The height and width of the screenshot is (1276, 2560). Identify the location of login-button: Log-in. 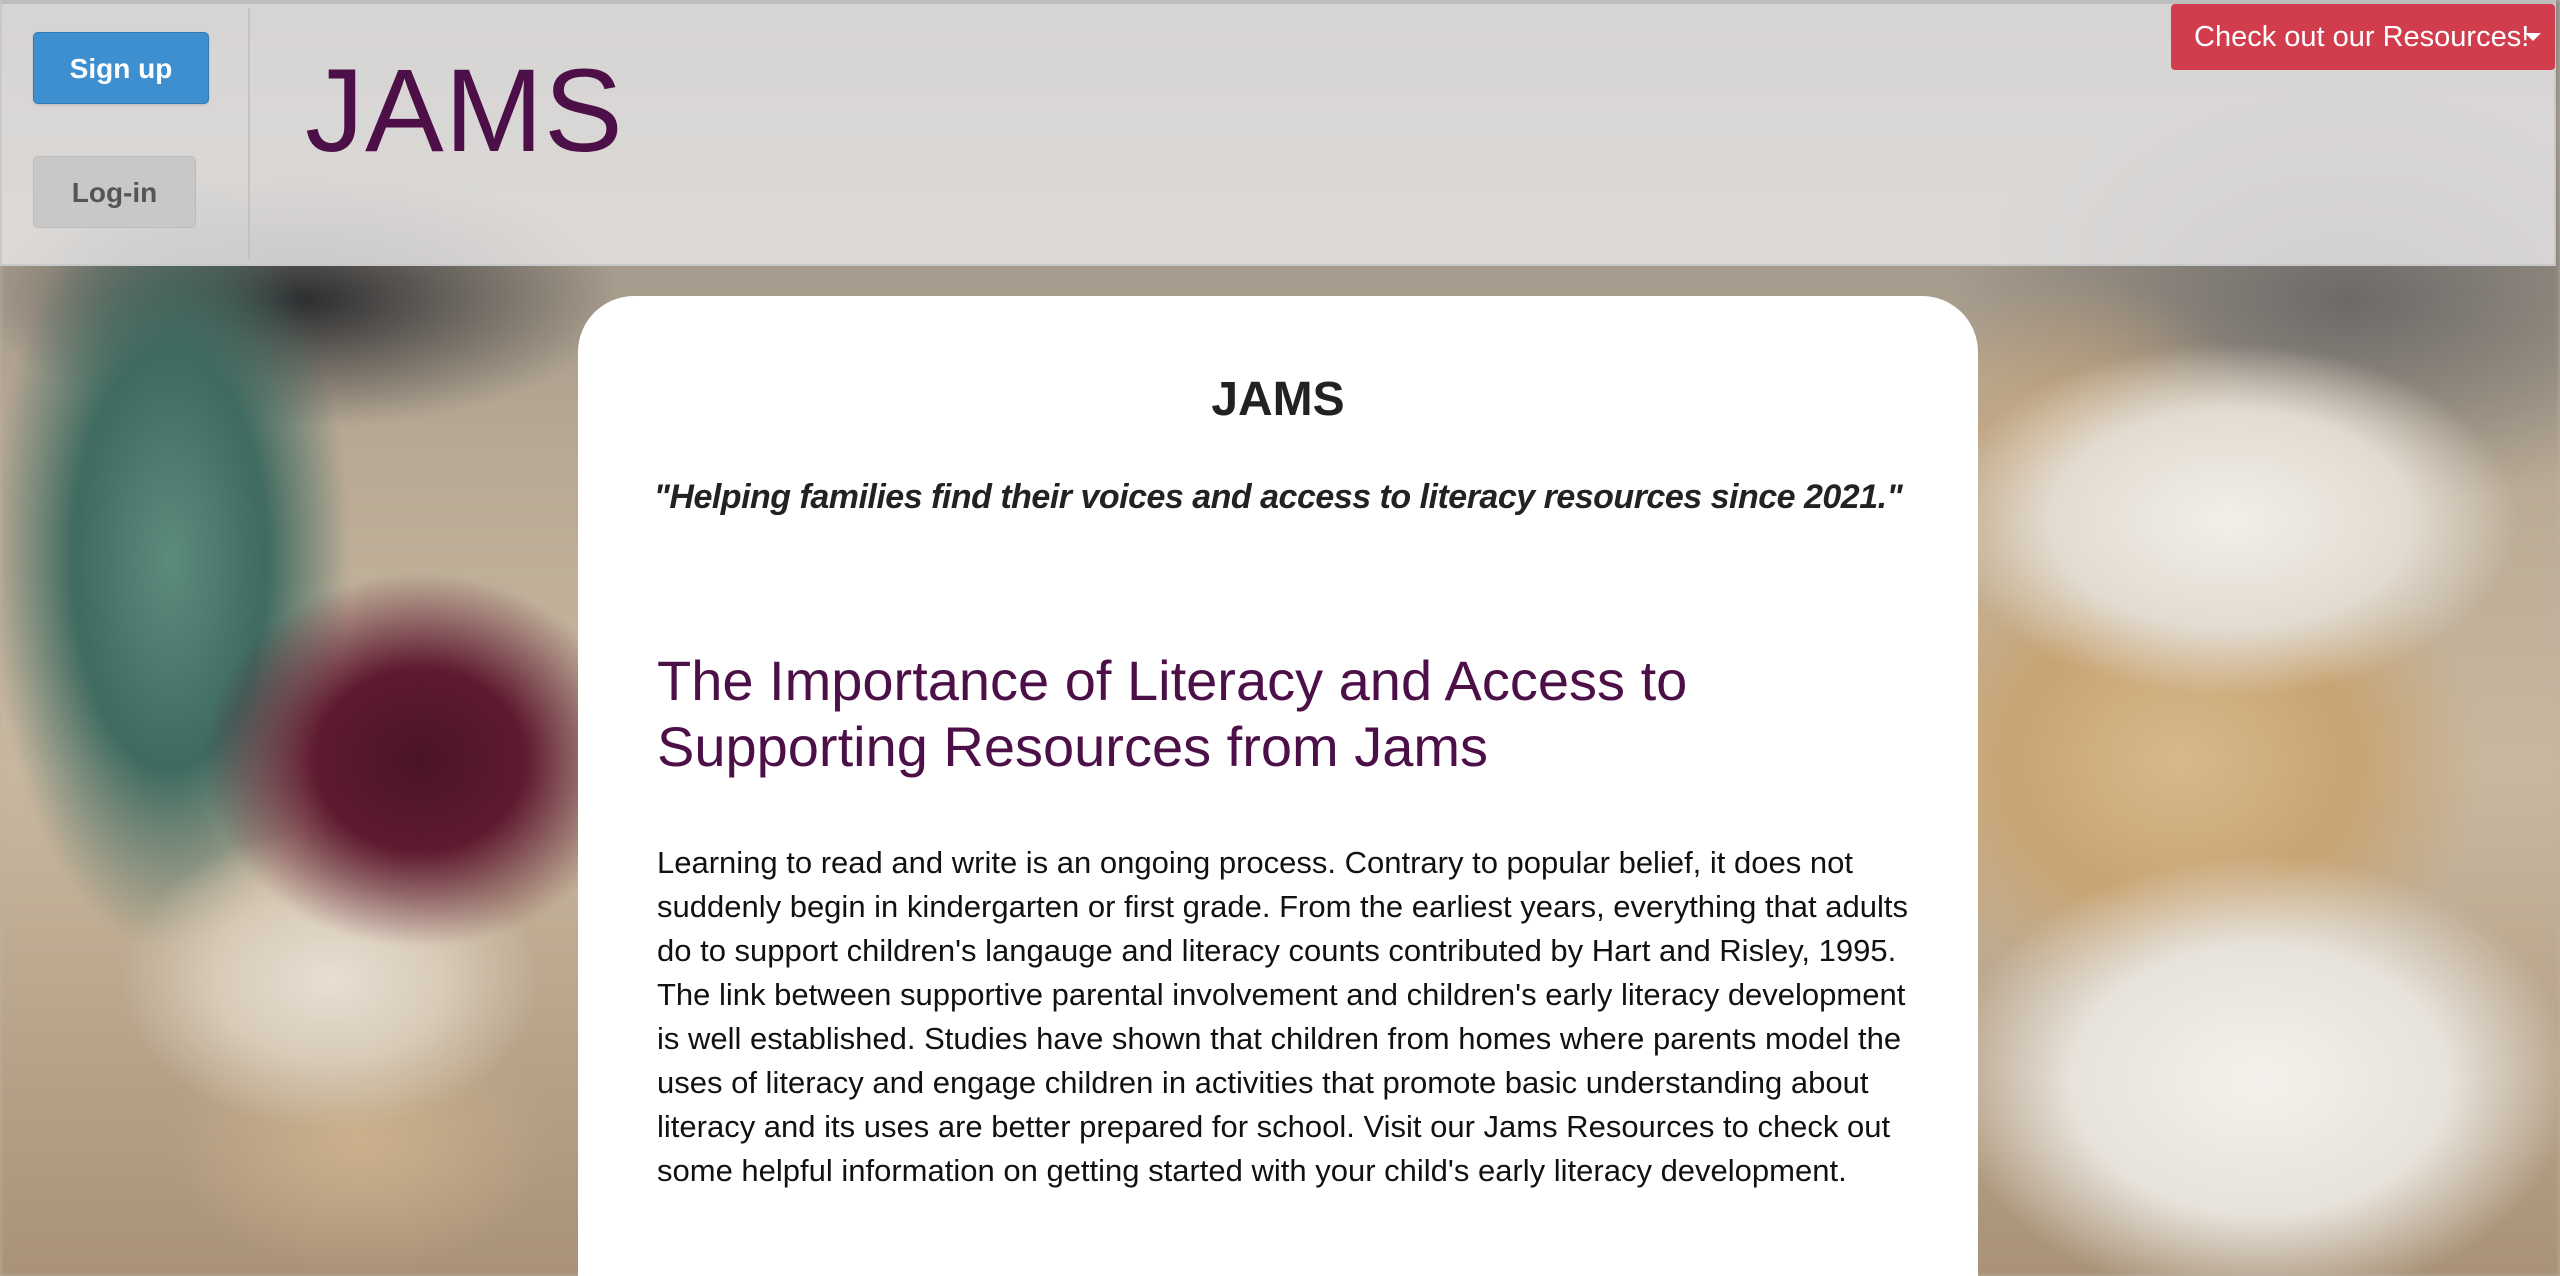
(114, 192).